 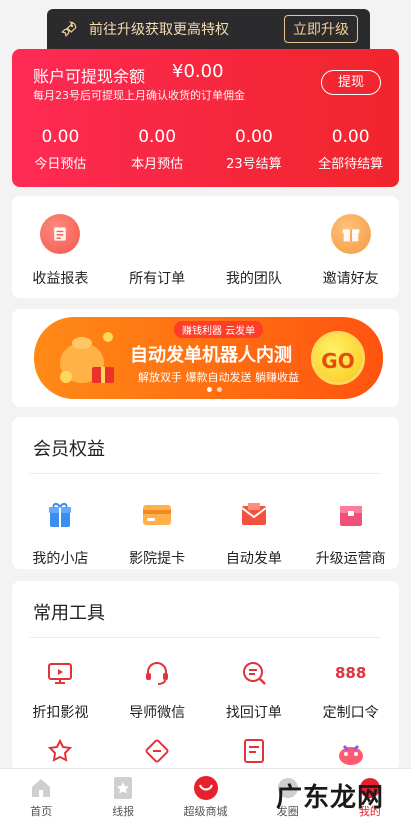 I want to click on rocket-icon, so click(x=69, y=29).